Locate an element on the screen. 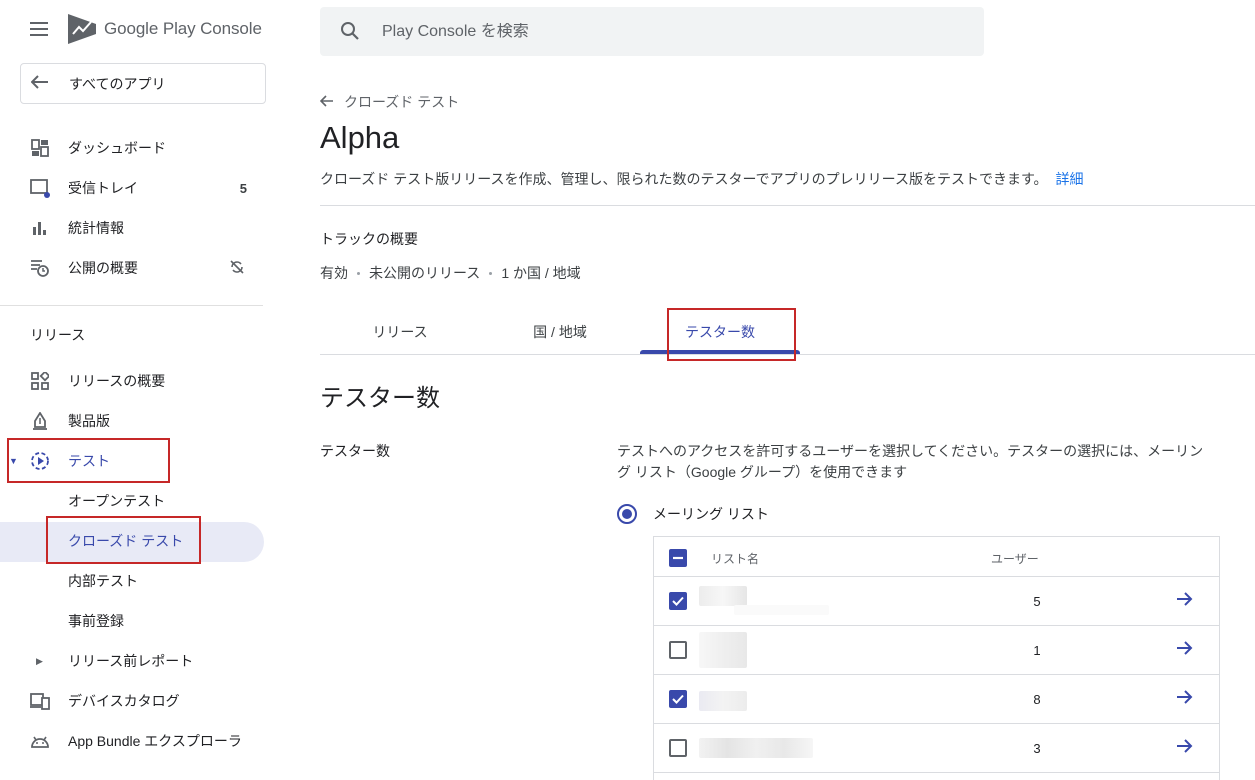  sidebar-item-app-bundle-explorer: App Bundle エクスプローラ is located at coordinates (132, 751).